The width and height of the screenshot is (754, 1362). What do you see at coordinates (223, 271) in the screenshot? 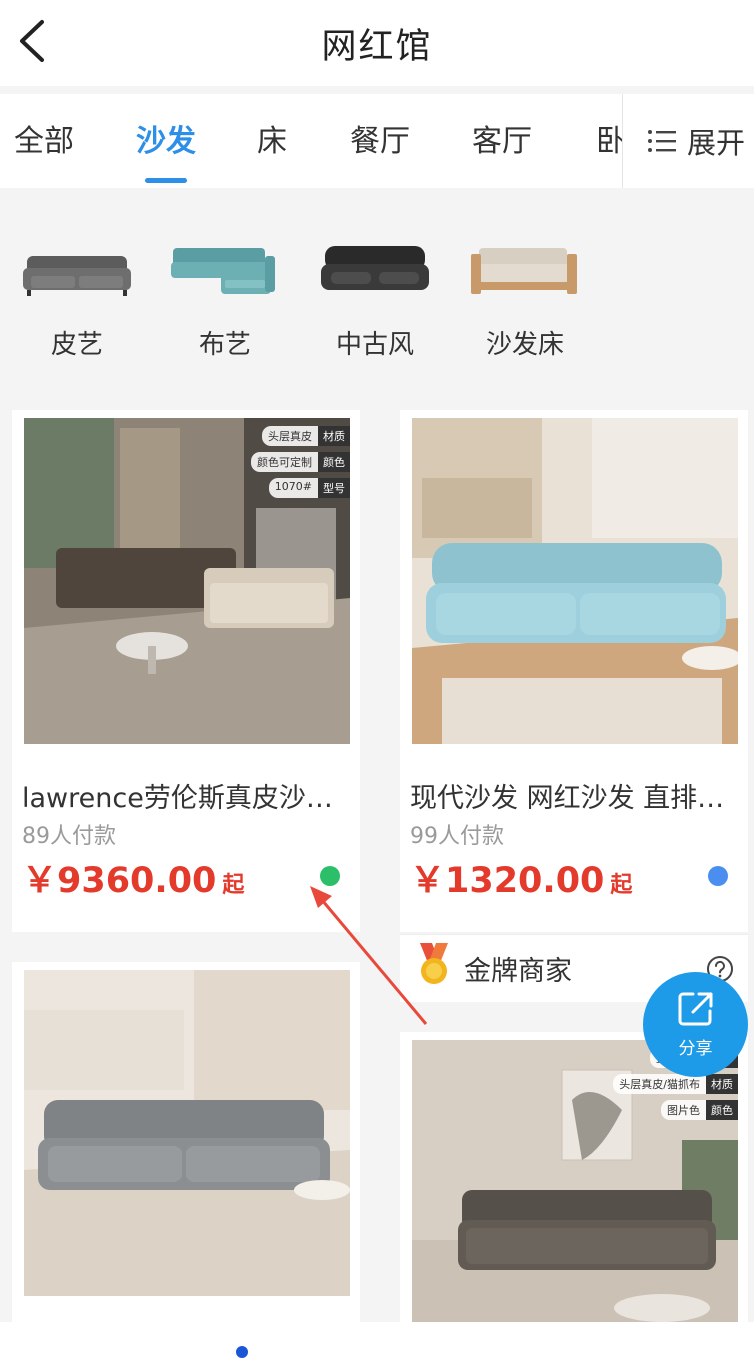
I see `fabric-sofa-icon` at bounding box center [223, 271].